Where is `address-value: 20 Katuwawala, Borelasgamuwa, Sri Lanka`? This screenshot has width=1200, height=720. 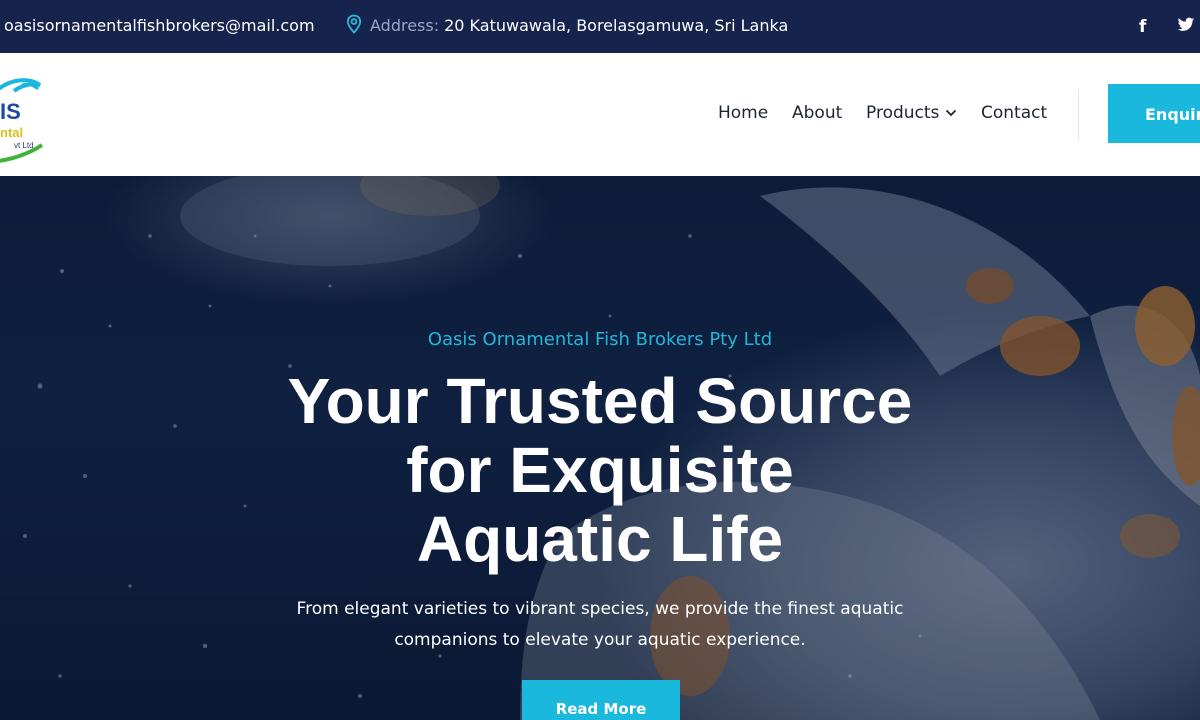
address-value: 20 Katuwawala, Borelasgamuwa, Sri Lanka is located at coordinates (616, 25).